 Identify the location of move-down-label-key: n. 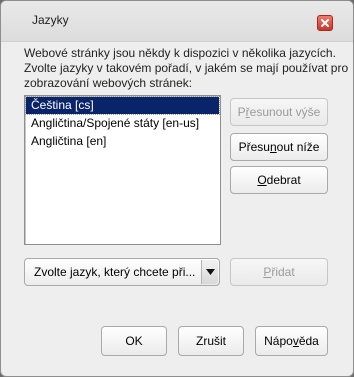
(273, 147).